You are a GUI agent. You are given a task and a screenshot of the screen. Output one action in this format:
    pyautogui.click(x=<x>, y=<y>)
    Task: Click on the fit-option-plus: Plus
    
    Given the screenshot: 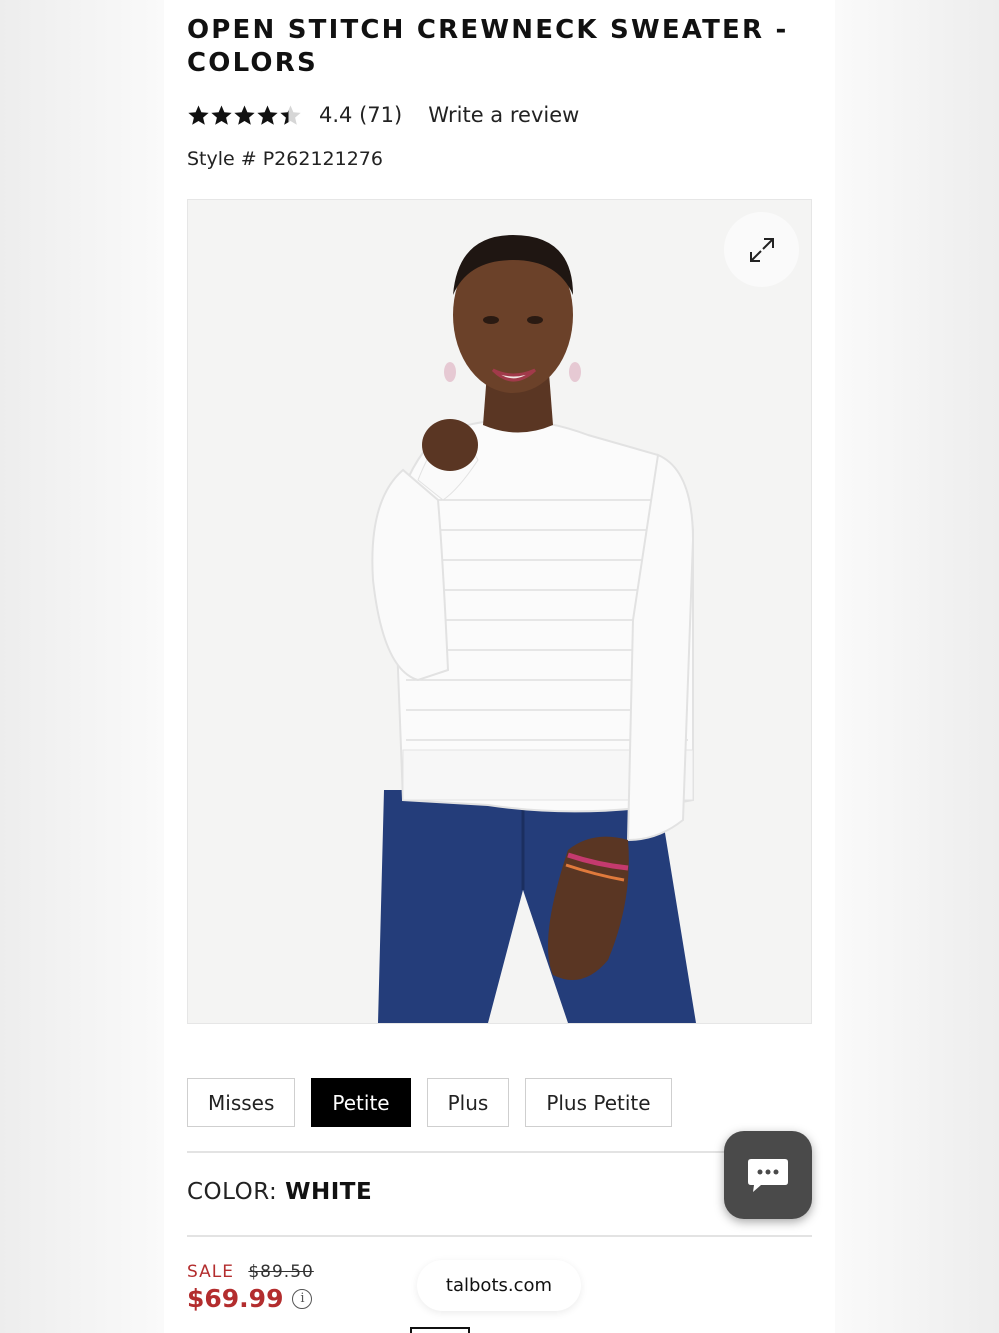 What is the action you would take?
    pyautogui.click(x=468, y=1102)
    